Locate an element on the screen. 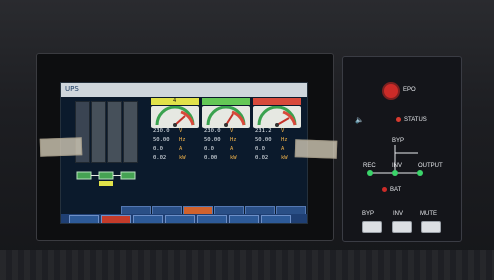 The height and width of the screenshot is (280, 494). byp-button-label: BYP is located at coordinates (368, 214).